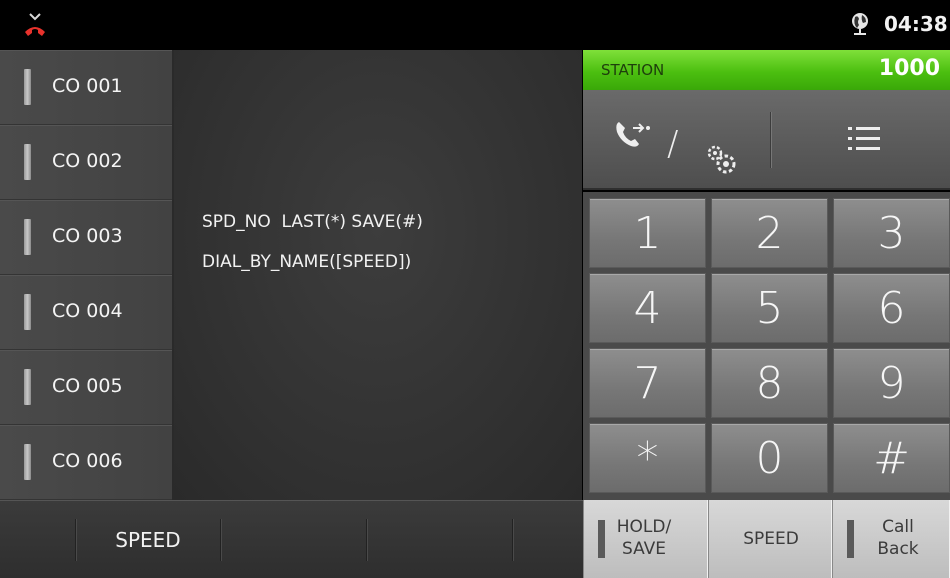  Describe the element at coordinates (891, 458) in the screenshot. I see `key-hash: #` at that location.